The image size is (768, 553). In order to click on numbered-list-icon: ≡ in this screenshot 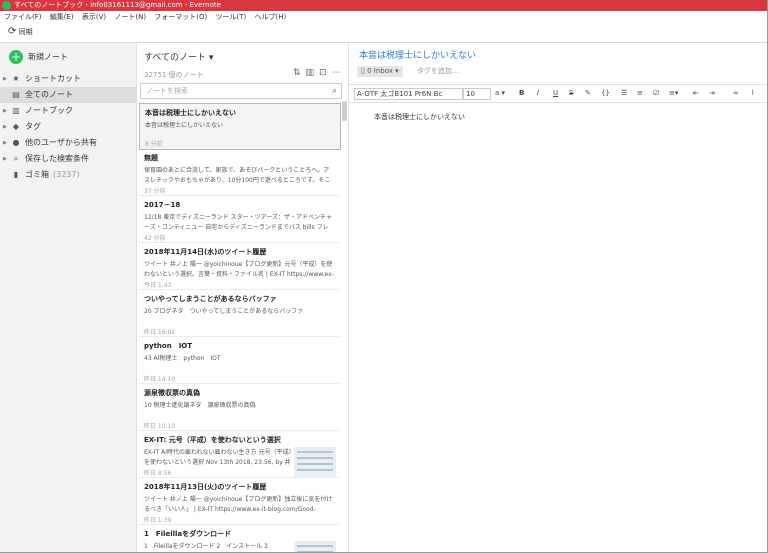, I will do `click(640, 93)`.